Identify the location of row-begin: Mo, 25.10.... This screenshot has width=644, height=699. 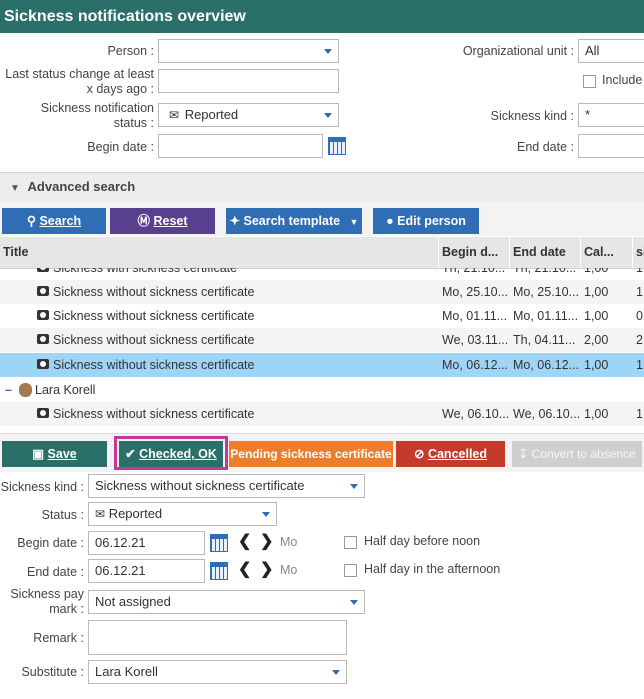
(475, 292).